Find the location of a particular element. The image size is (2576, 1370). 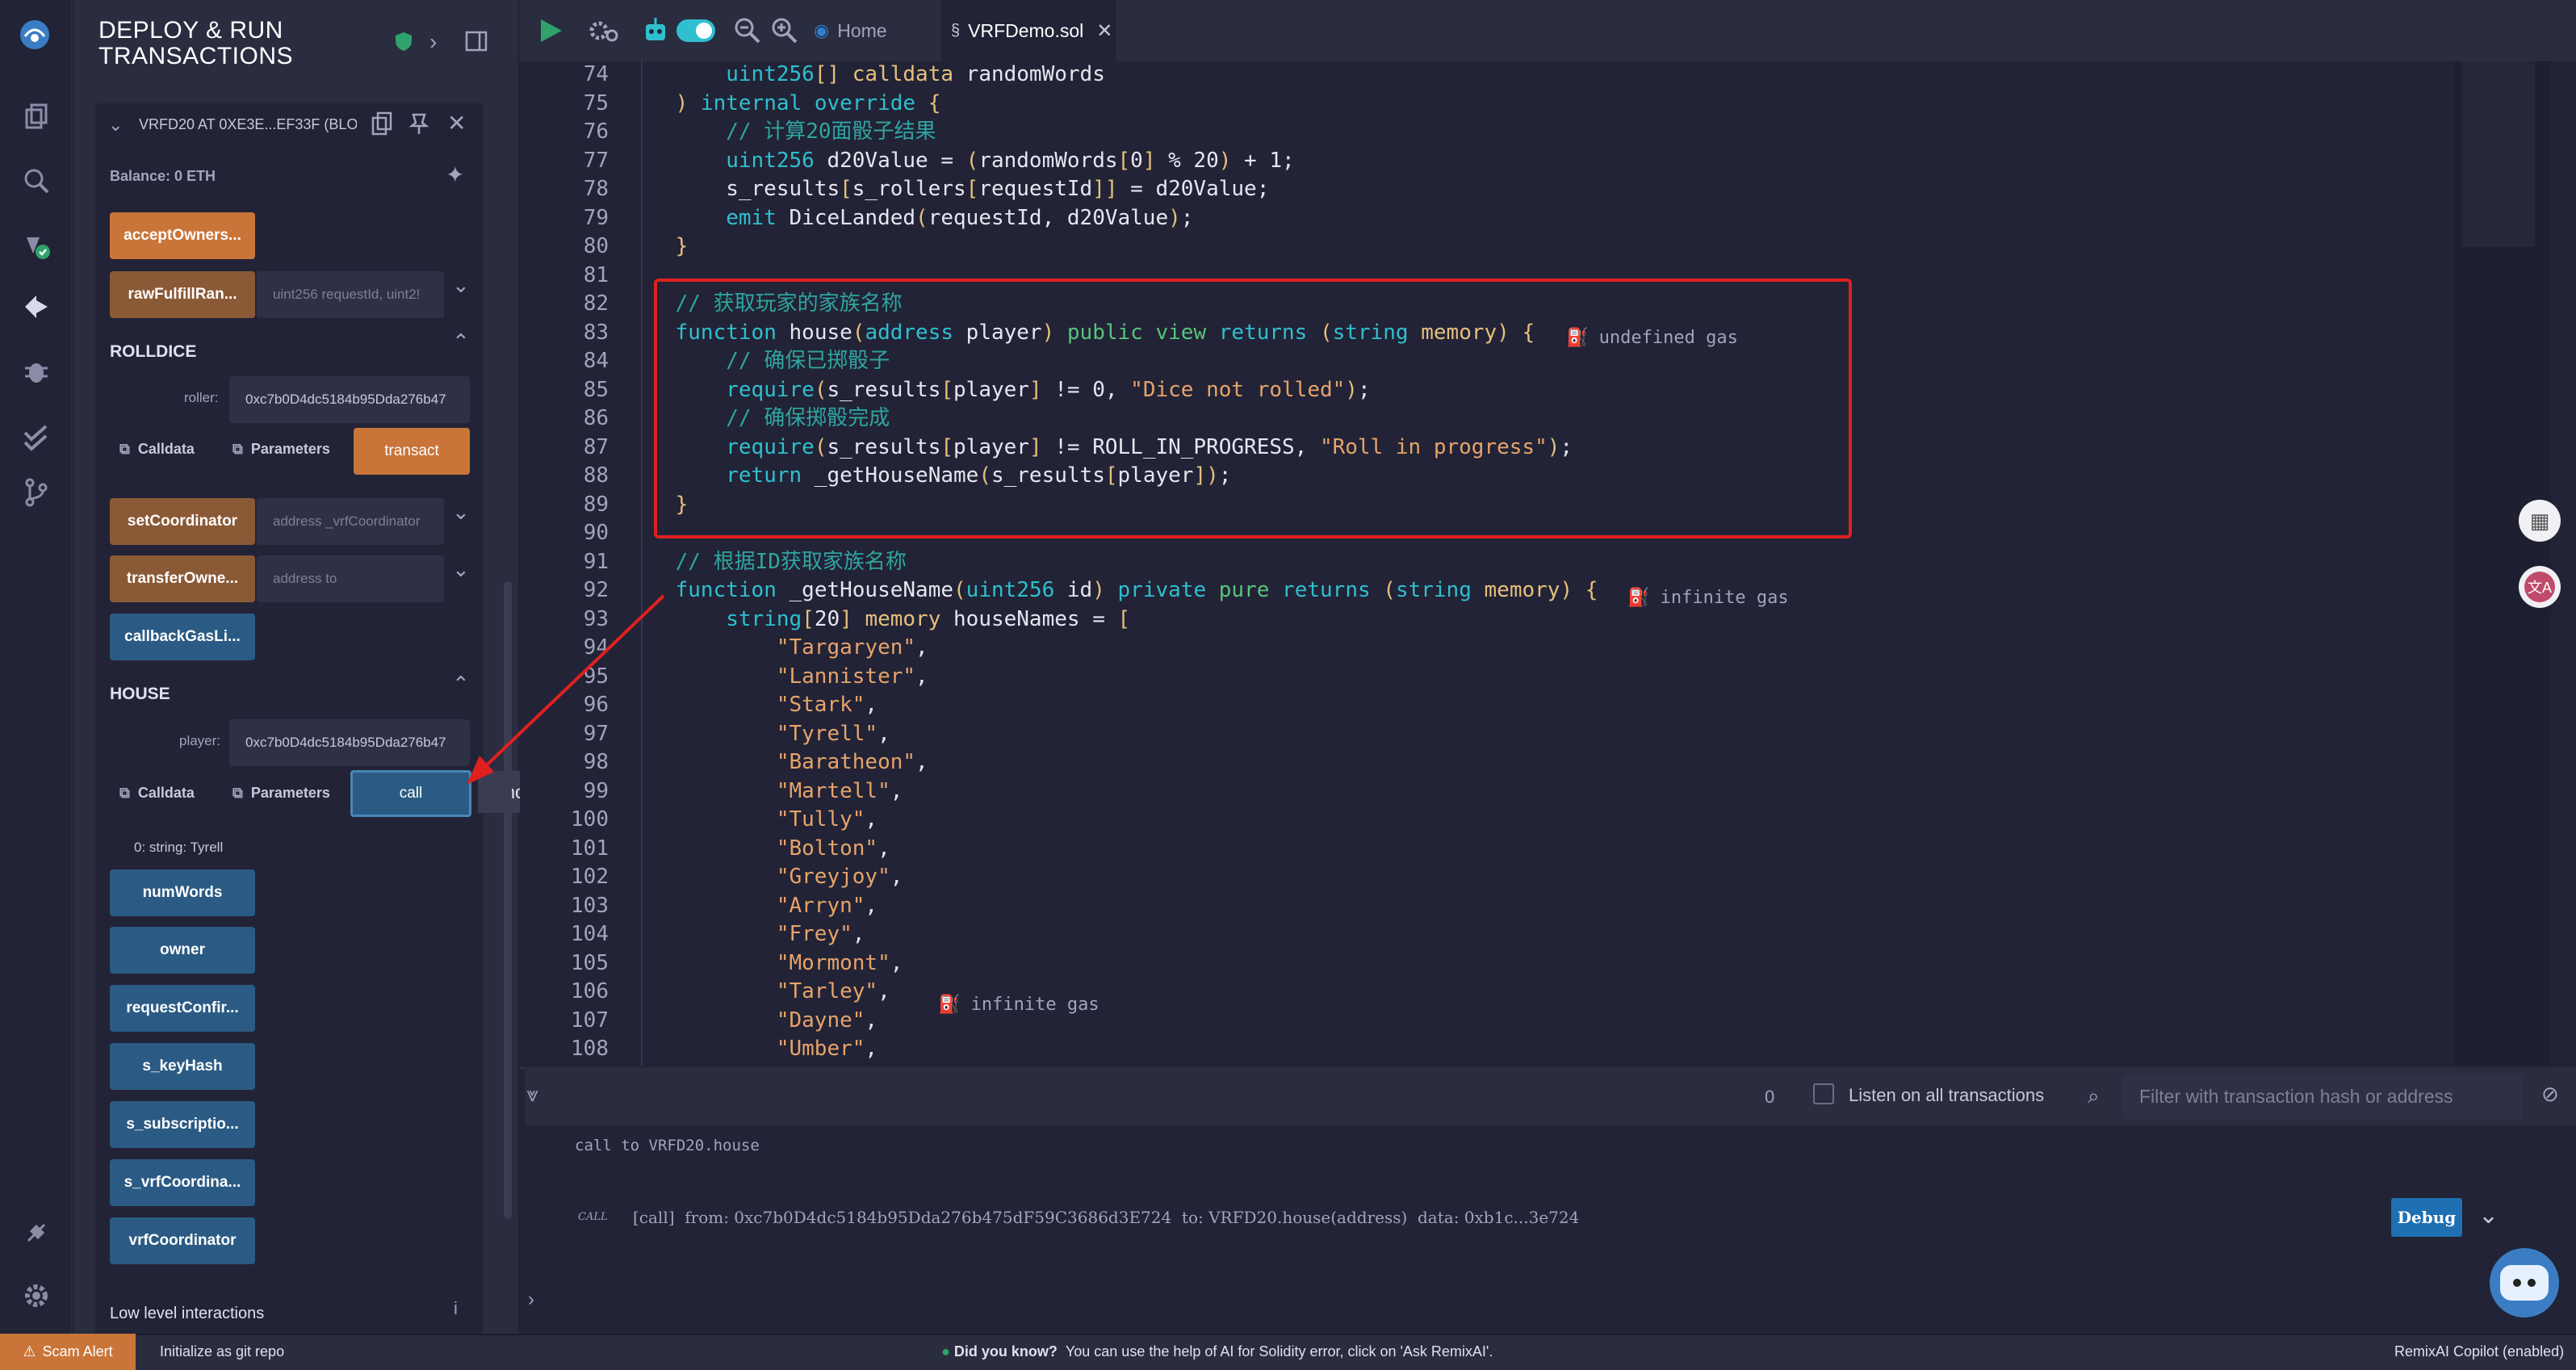

translate-icon: 文A is located at coordinates (2540, 587).